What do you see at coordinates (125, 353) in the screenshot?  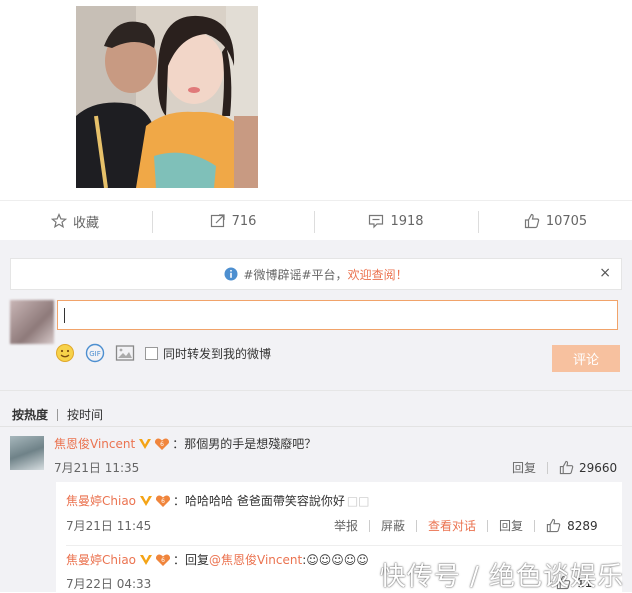 I see `image-icon` at bounding box center [125, 353].